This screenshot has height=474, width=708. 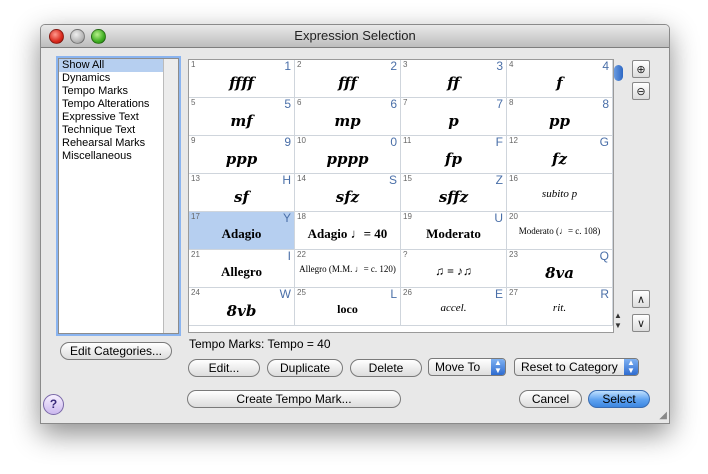 I want to click on category-item-rehearsal-marks: Rehearsal Marks, so click(x=118, y=143).